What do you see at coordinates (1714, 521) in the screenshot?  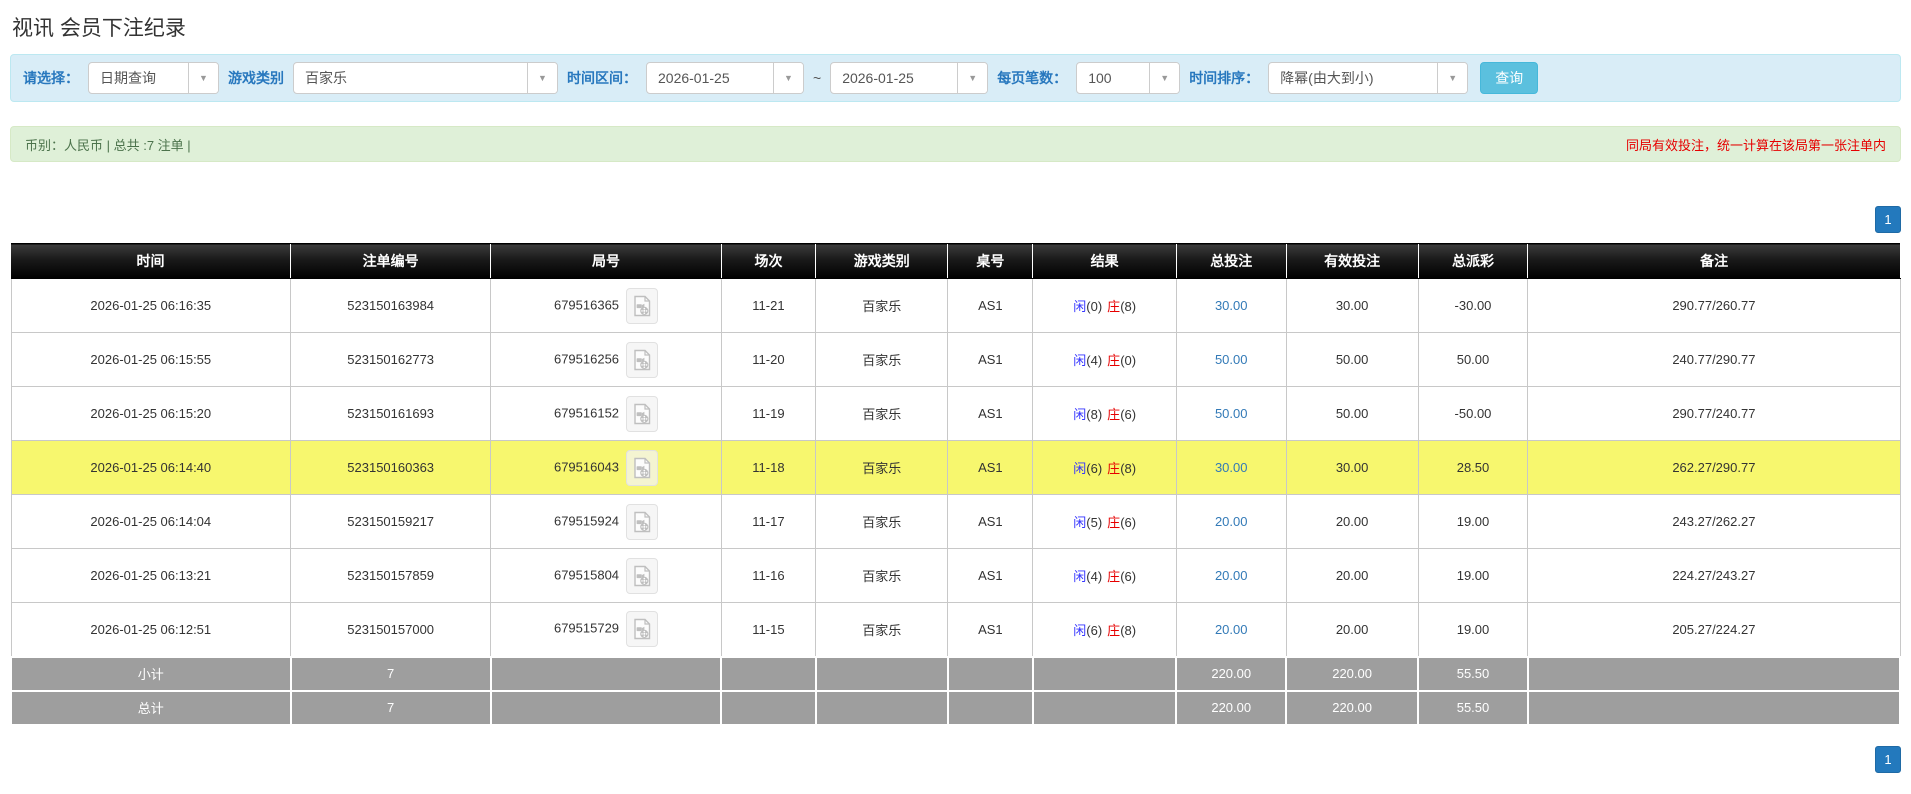 I see `cell-remark: 243.27/262.27` at bounding box center [1714, 521].